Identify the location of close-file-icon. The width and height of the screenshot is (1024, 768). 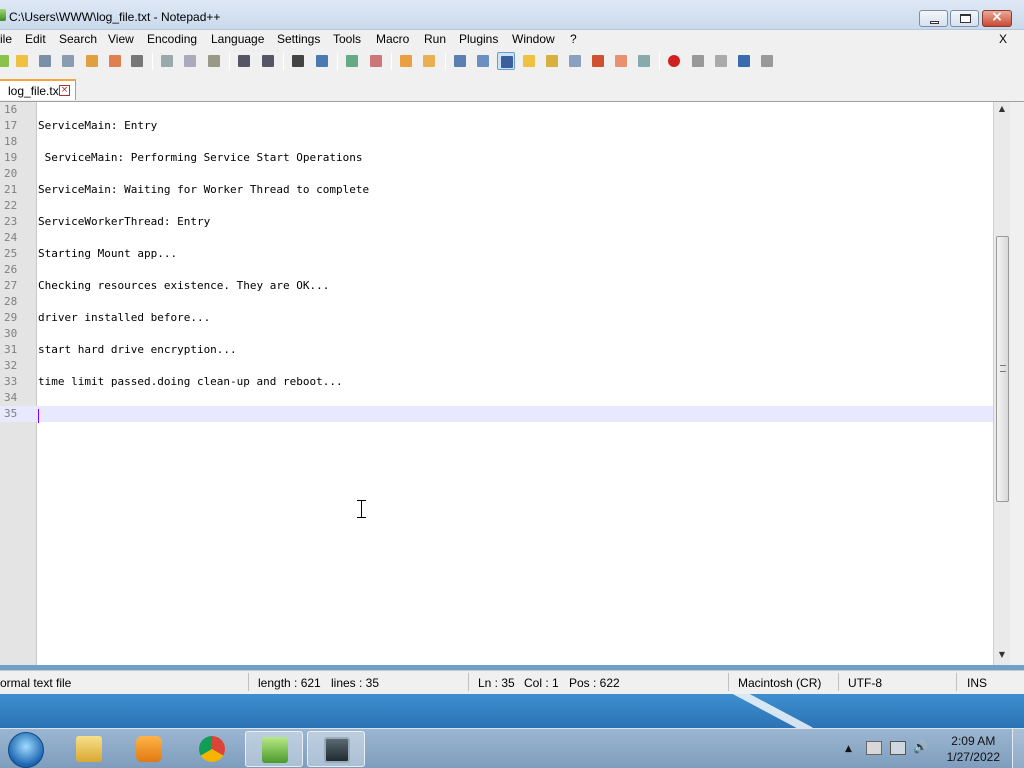
(92, 61).